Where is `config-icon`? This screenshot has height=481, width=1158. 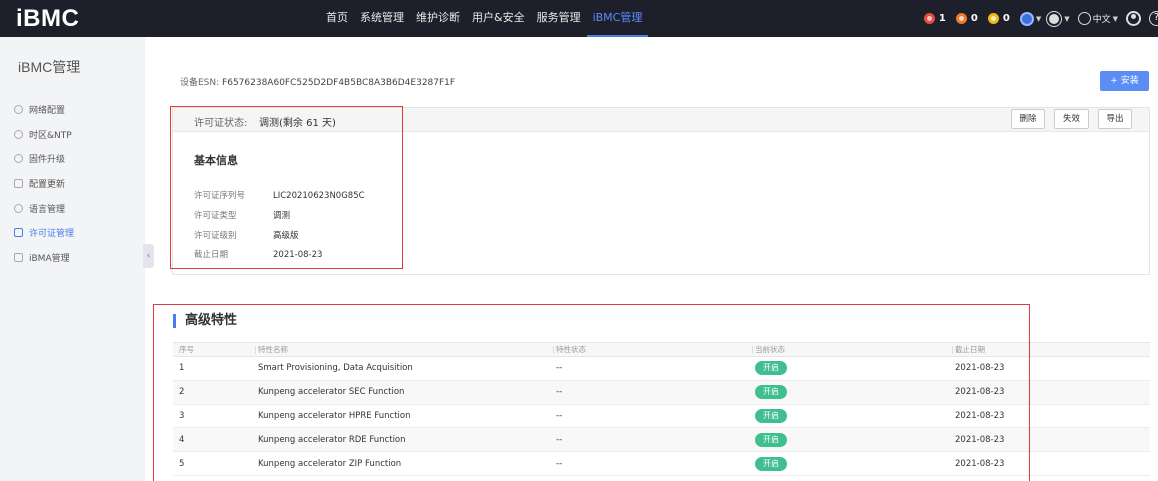 config-icon is located at coordinates (18, 183).